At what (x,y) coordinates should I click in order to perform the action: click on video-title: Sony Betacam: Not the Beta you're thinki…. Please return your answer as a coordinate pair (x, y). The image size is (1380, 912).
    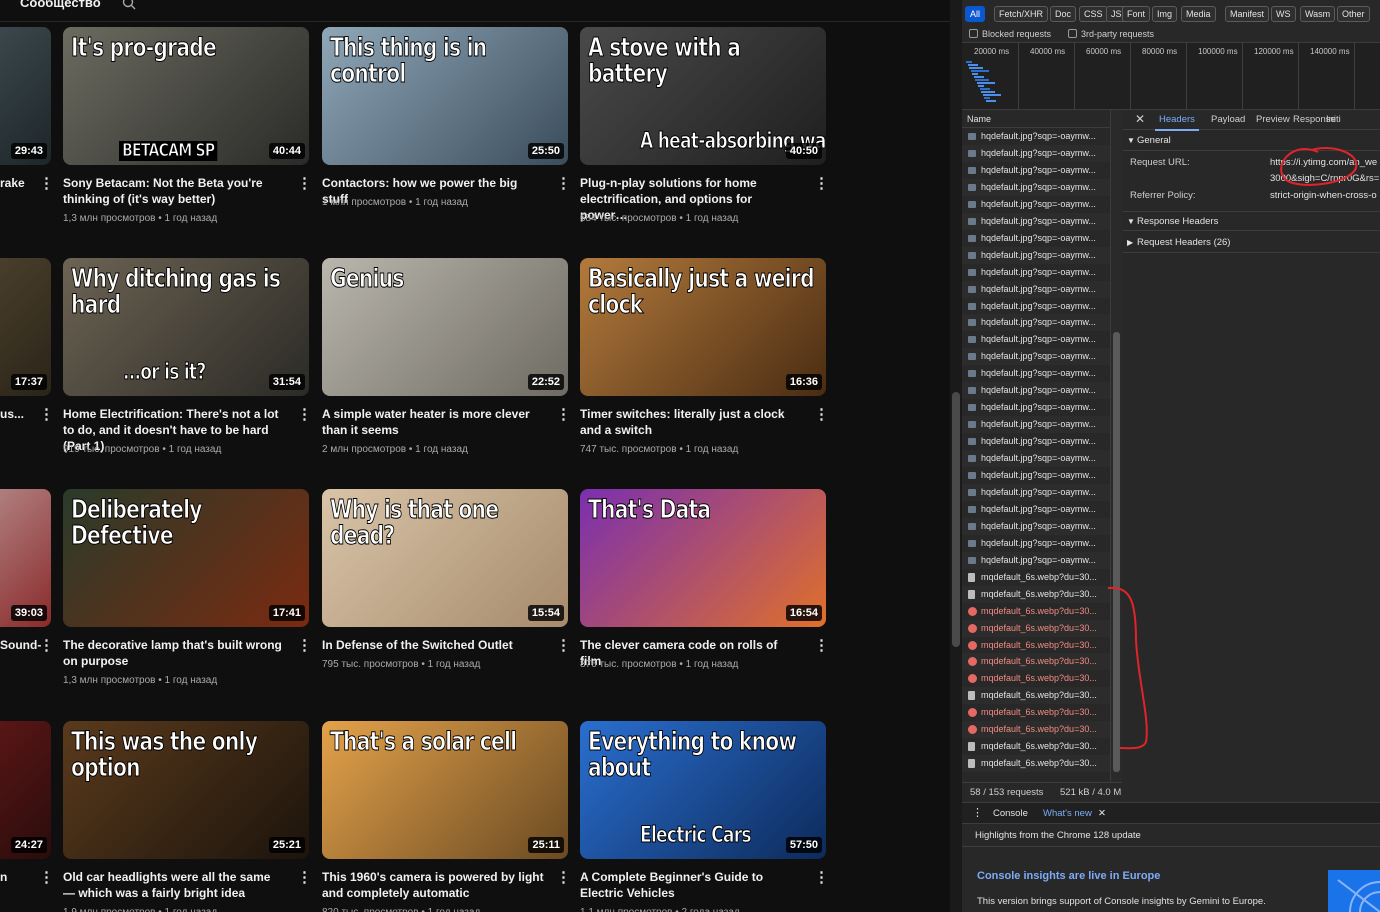
    Looking at the image, I should click on (174, 191).